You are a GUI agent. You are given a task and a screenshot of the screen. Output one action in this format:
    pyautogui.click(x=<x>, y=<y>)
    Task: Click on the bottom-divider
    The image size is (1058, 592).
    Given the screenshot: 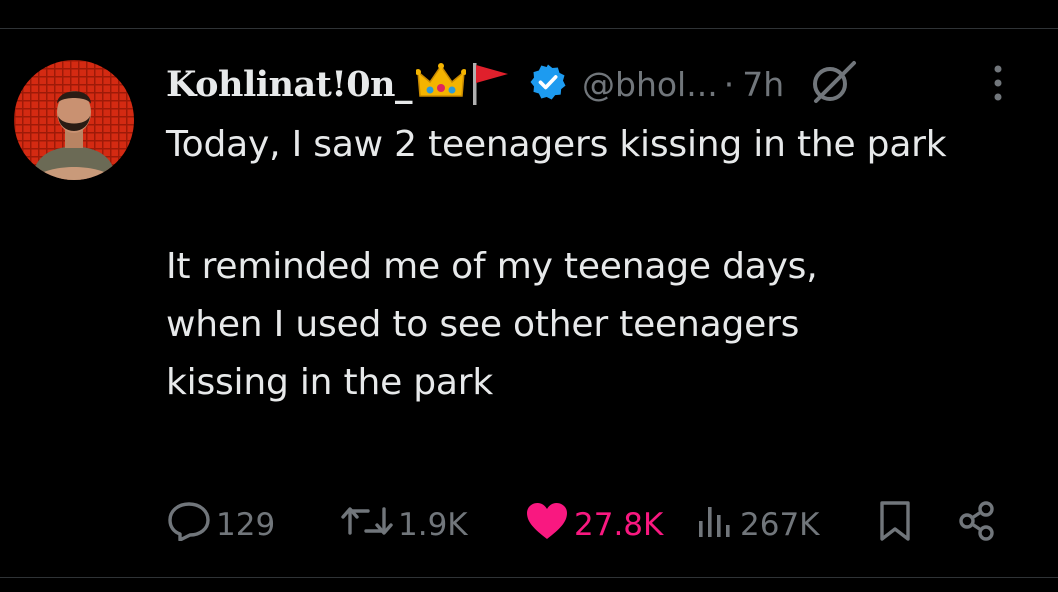 What is the action you would take?
    pyautogui.click(x=529, y=577)
    